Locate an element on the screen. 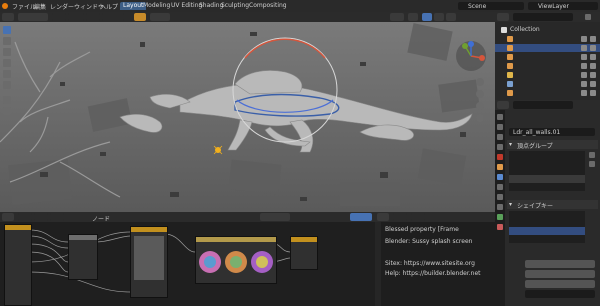 Image resolution: width=600 pixels, height=306 pixels. object-name-field: Ldr_all_walls.01 is located at coordinates (552, 132).